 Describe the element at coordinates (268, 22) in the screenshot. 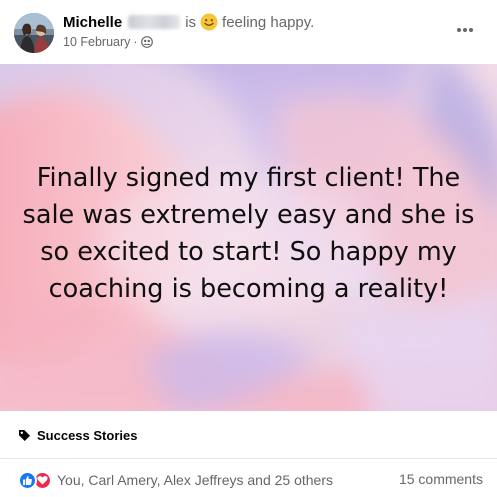

I see `feeling-activity: feeling happy.` at that location.